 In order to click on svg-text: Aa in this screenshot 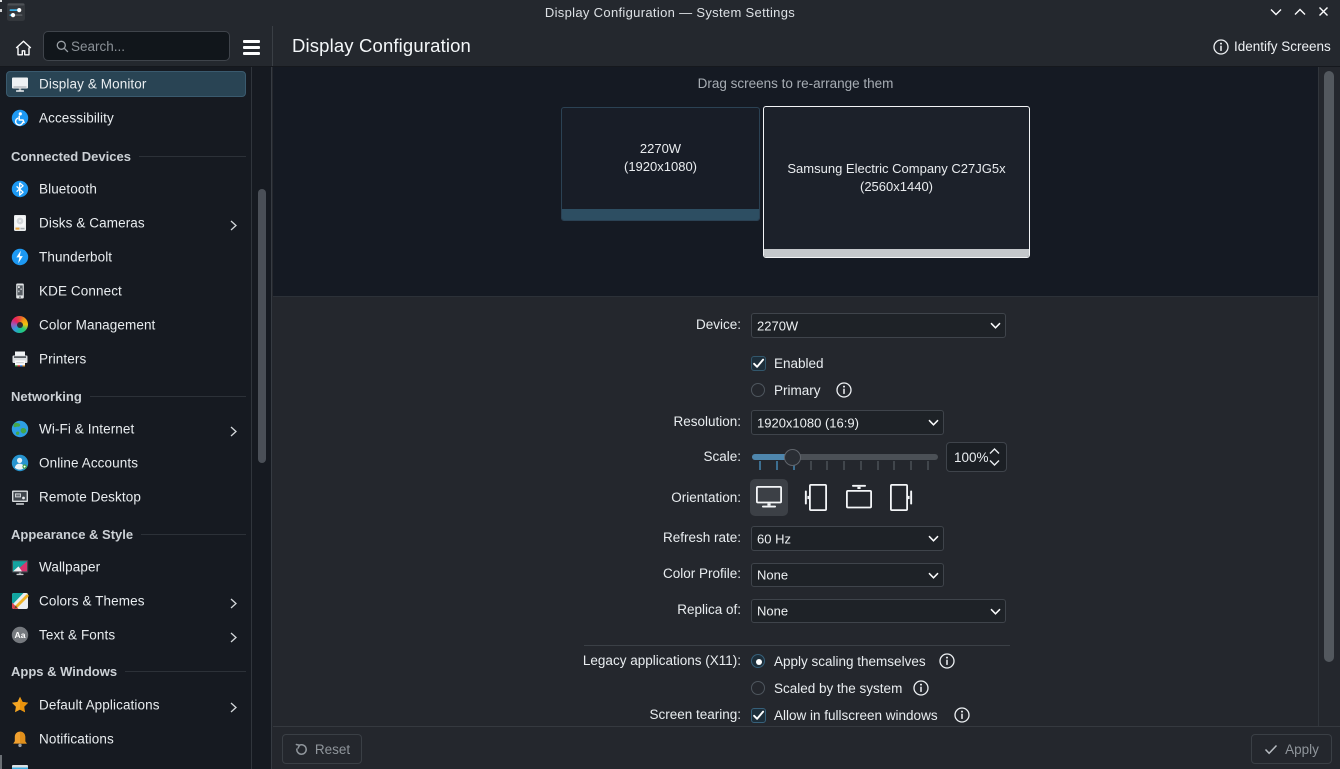, I will do `click(20, 635)`.